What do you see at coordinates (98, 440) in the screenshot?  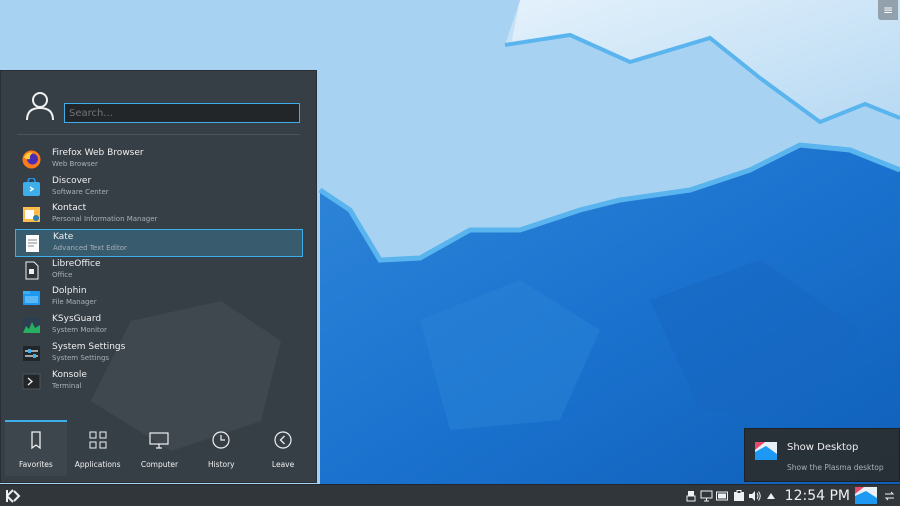 I see `grid-icon` at bounding box center [98, 440].